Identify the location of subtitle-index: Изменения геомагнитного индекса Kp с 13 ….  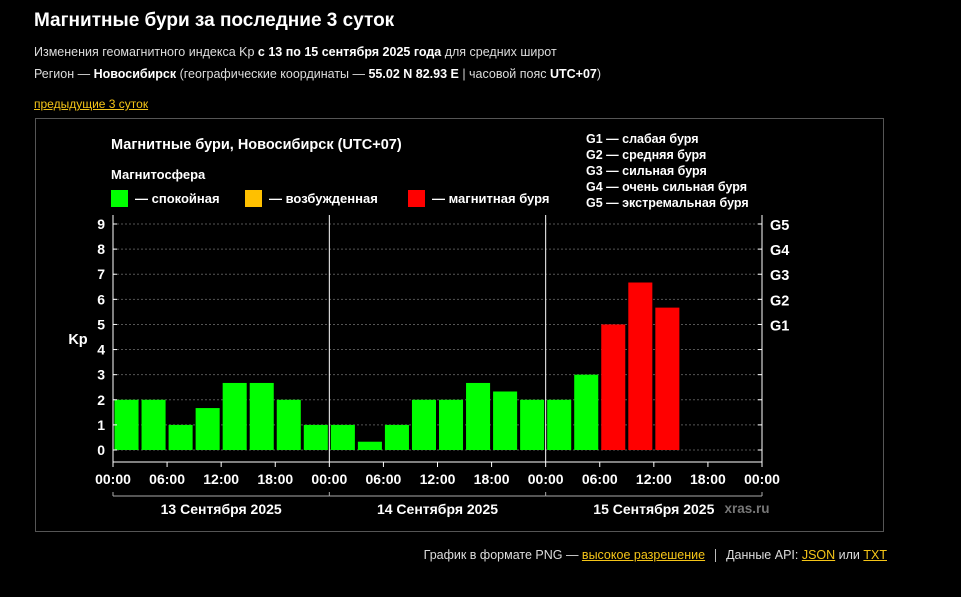
(295, 52).